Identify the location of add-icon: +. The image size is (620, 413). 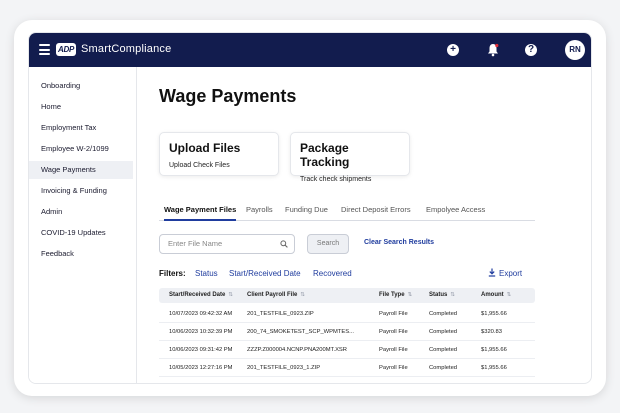
(453, 50).